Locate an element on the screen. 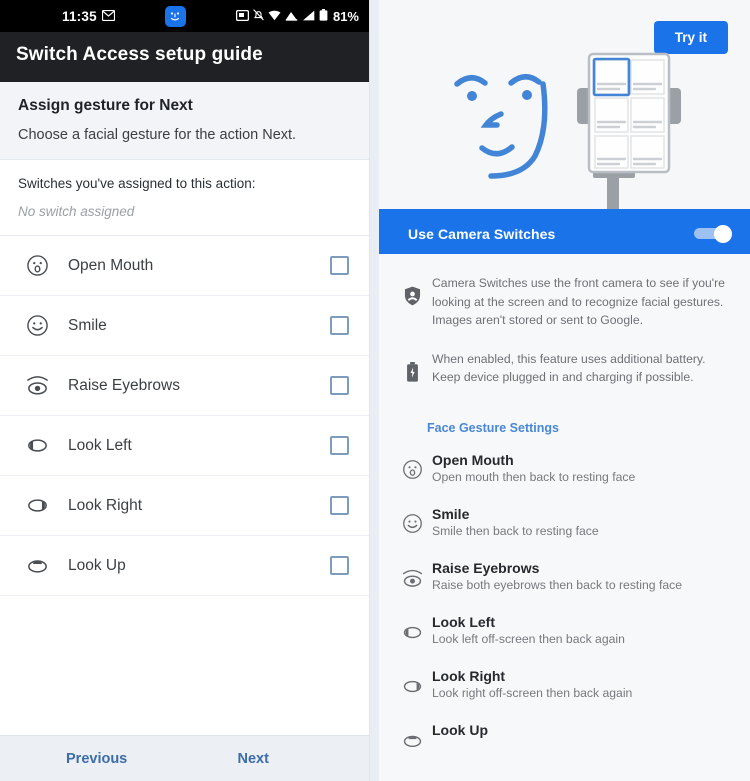 The height and width of the screenshot is (781, 750). settings-row-title: Smile is located at coordinates (451, 513).